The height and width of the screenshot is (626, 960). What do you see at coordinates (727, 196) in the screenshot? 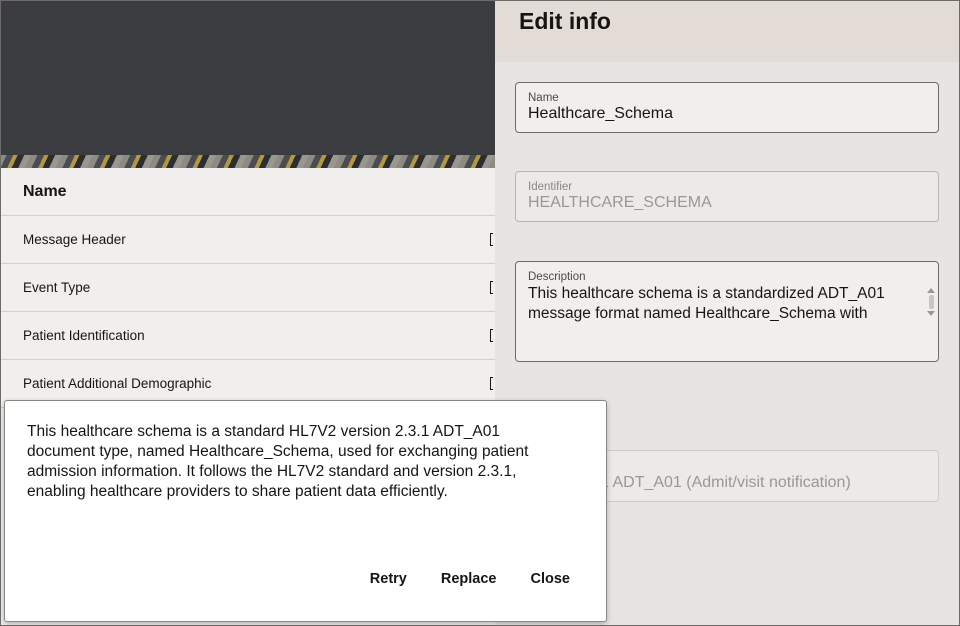
I see `identifier-field: Identifier HEALTHCARE_SCHEMA` at bounding box center [727, 196].